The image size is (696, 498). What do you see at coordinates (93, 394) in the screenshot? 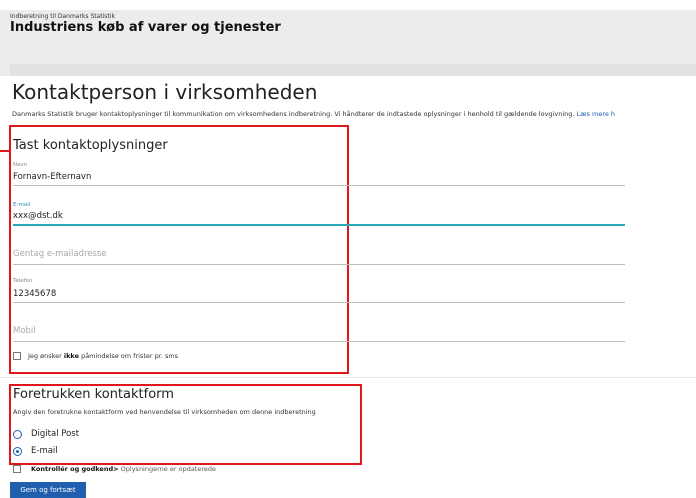
I see `preferred-section-title: Foretrukken kontaktform` at bounding box center [93, 394].